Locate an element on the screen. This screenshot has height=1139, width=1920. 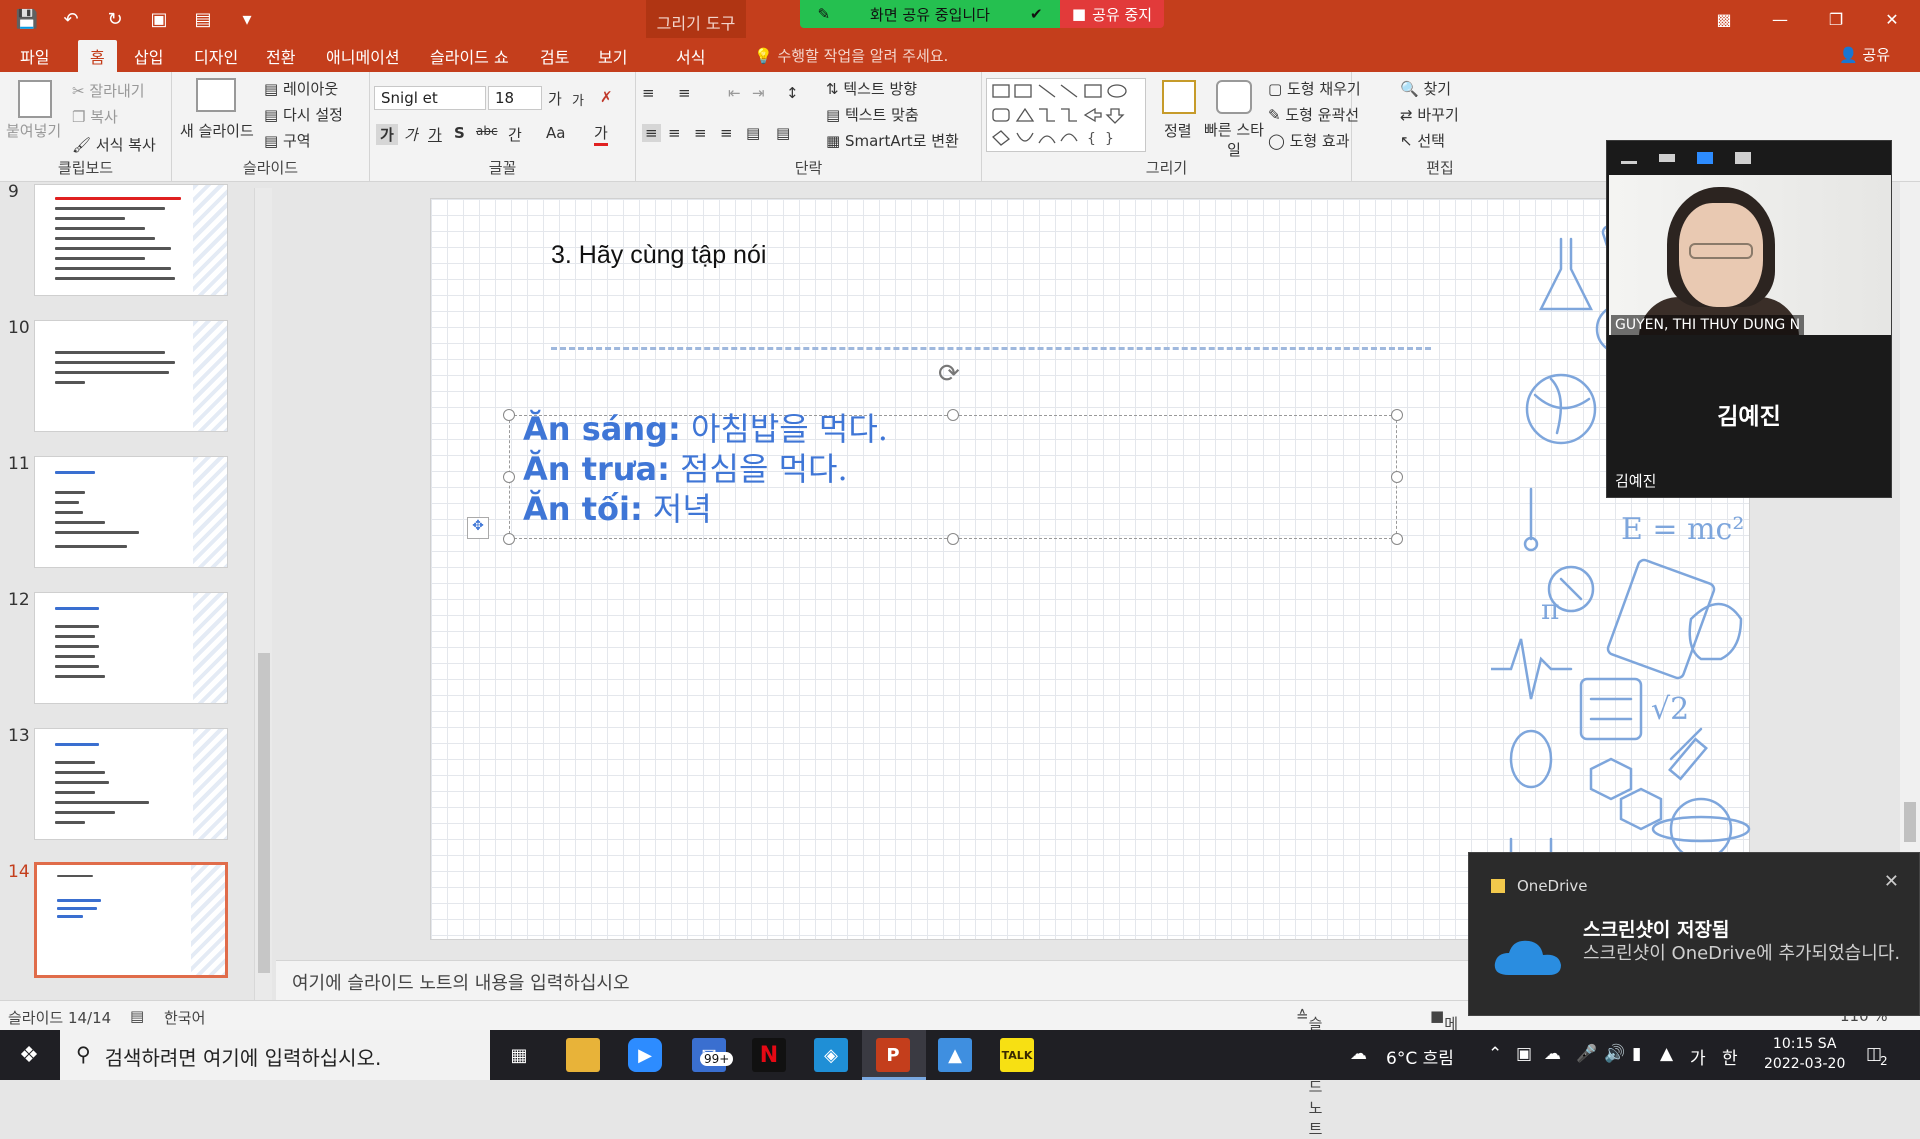
stop-share-button: ■ 공유 중지 is located at coordinates (1112, 14).